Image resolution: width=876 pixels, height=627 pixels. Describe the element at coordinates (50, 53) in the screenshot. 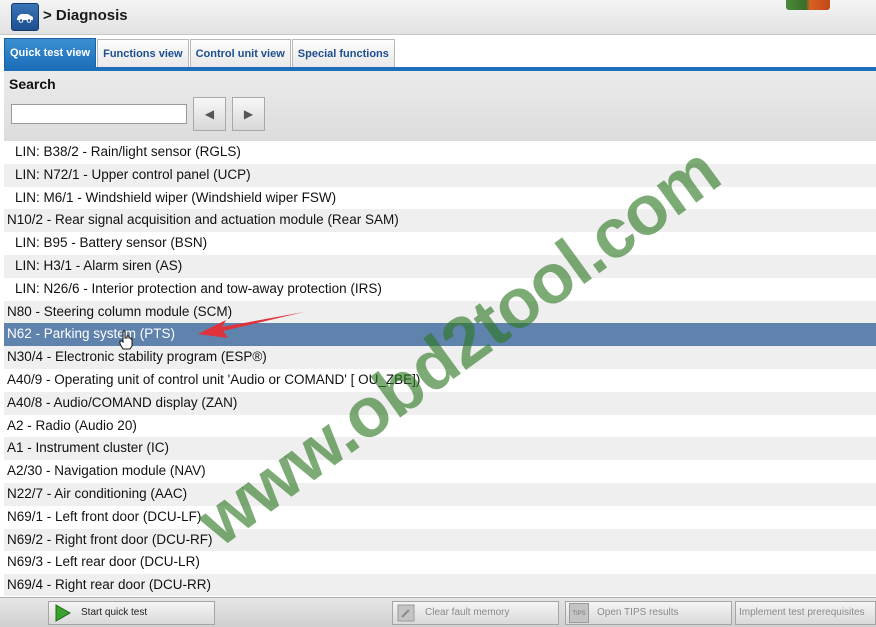

I see `tab-quick-test-view: Quick test view` at that location.